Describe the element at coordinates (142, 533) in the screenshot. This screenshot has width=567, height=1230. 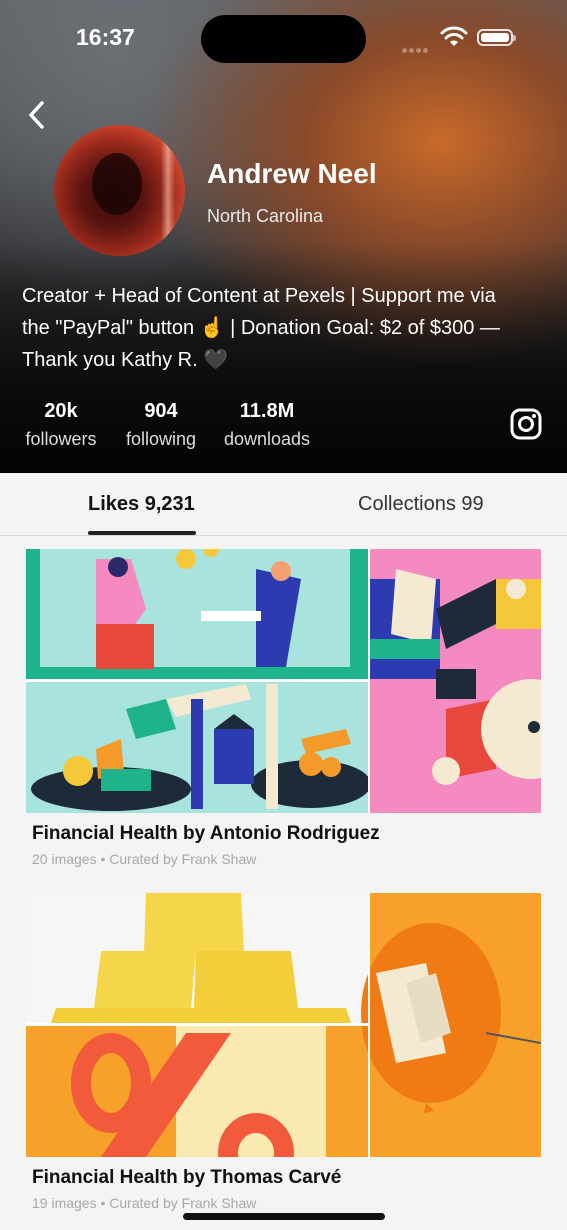
I see `active-tab-indicator` at that location.